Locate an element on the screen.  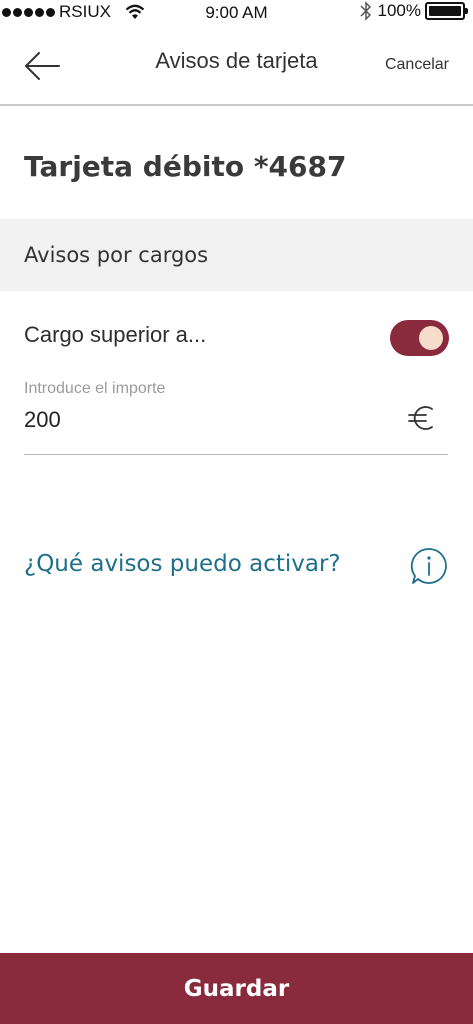
amount-field-label: Introduce el importe is located at coordinates (95, 388).